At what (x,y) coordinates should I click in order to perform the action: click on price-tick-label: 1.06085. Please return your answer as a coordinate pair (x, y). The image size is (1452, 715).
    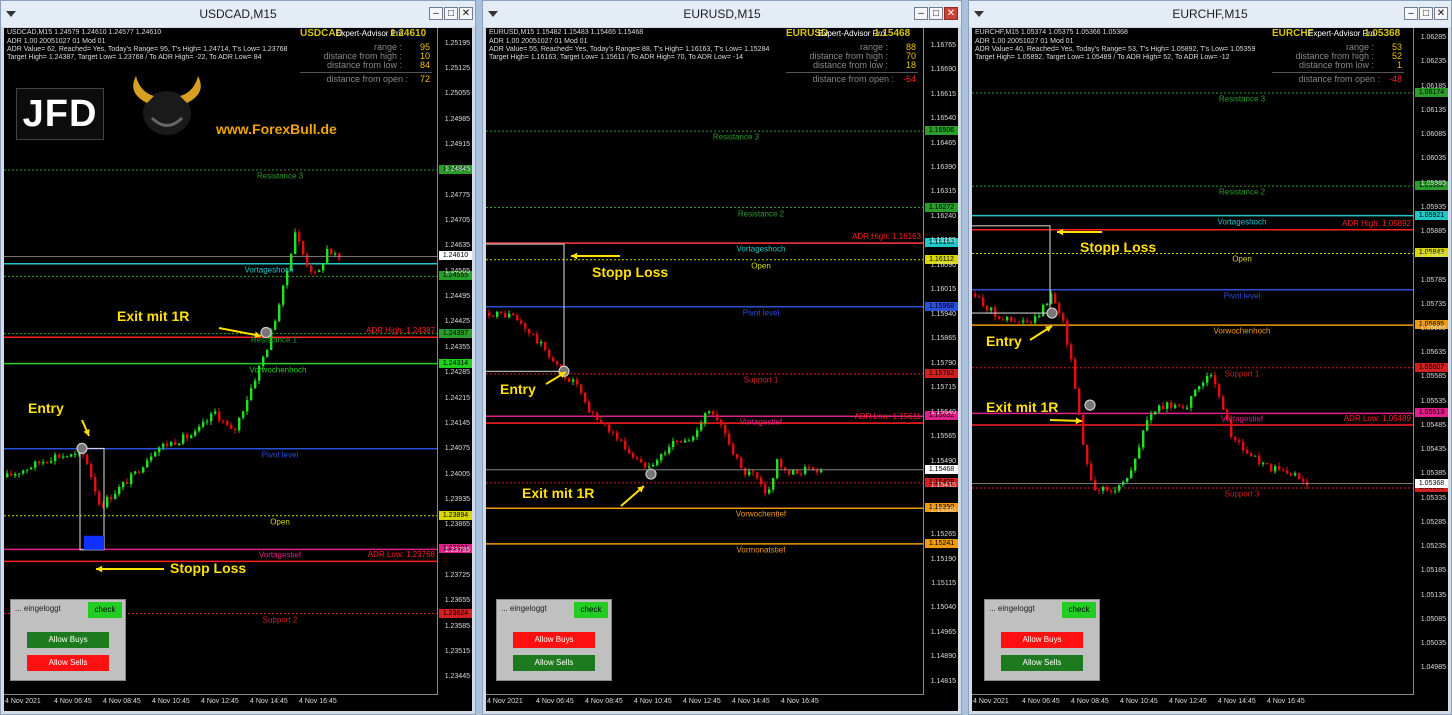
    Looking at the image, I should click on (1433, 135).